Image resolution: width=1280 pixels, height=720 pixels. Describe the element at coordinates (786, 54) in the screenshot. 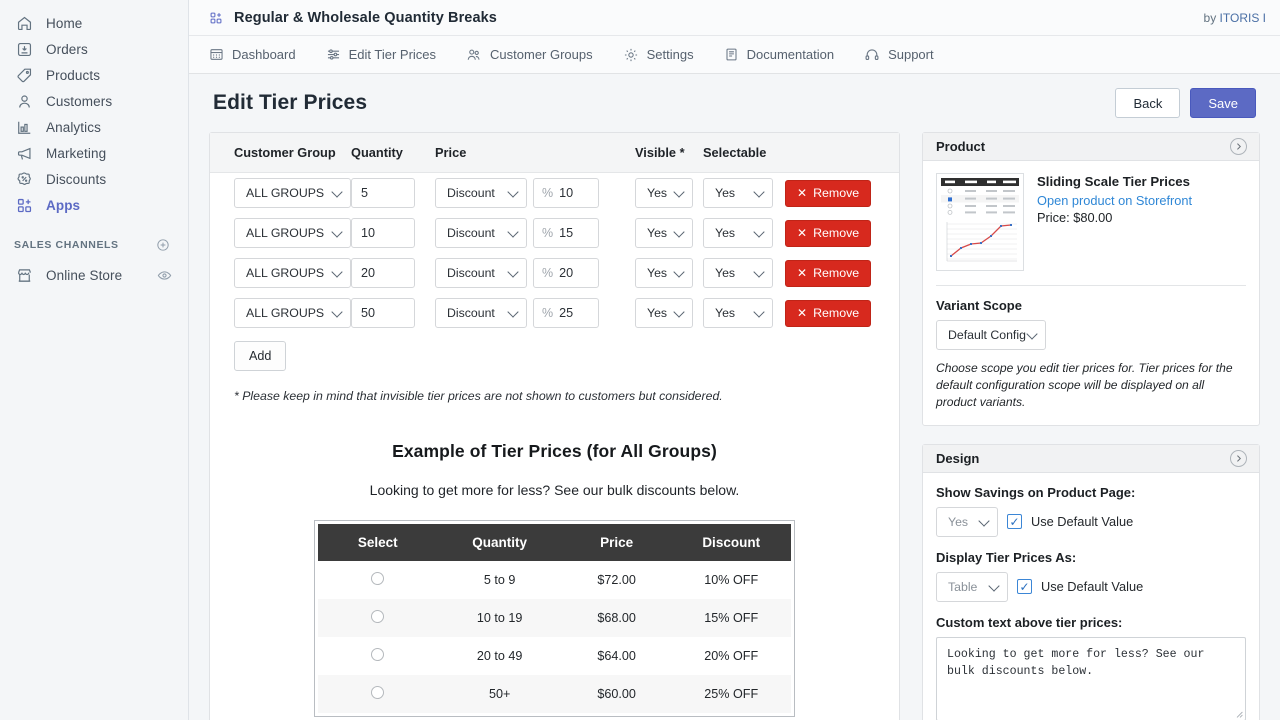

I see `tab-documentation: Documentation` at that location.